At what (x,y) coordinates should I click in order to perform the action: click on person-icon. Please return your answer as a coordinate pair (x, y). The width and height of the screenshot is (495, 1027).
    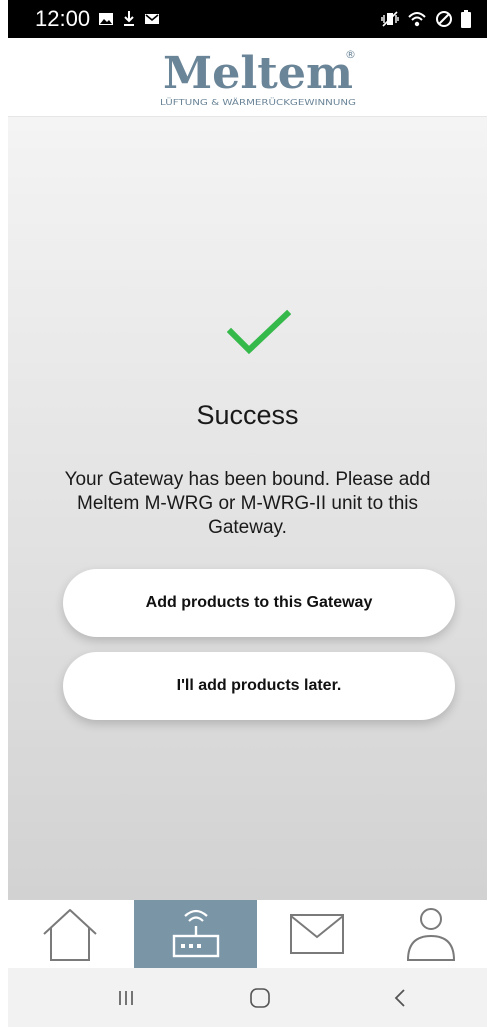
    Looking at the image, I should click on (430, 934).